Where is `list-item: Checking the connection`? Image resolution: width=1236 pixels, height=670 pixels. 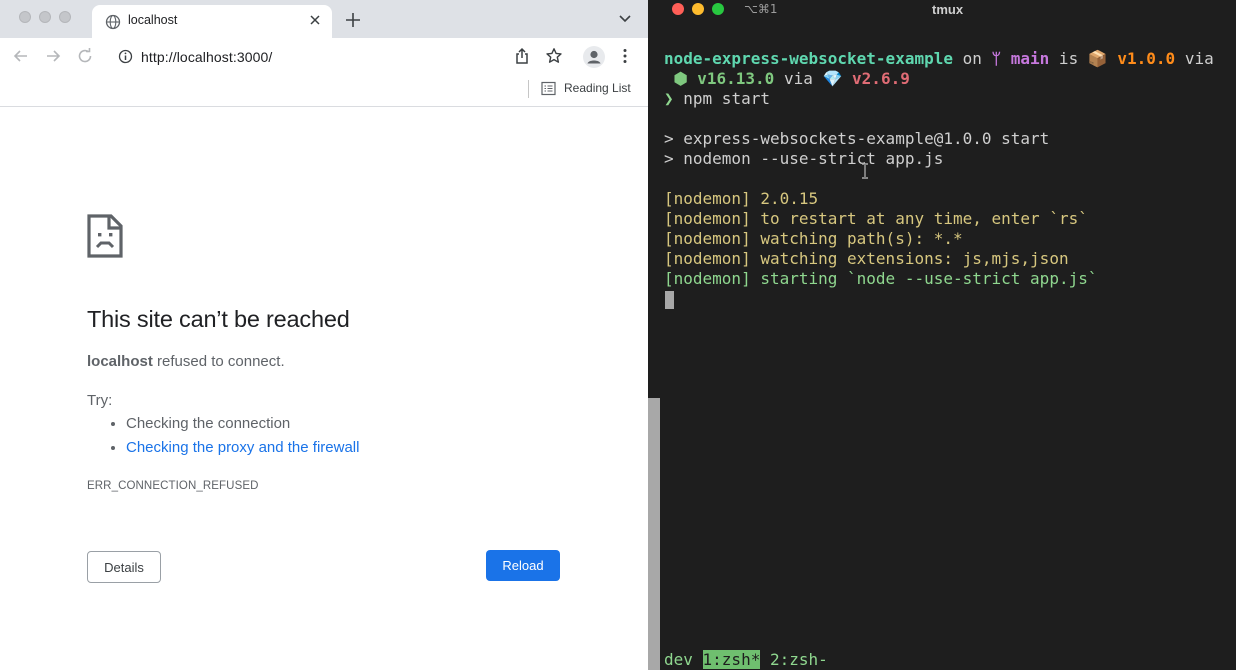 list-item: Checking the connection is located at coordinates (242, 425).